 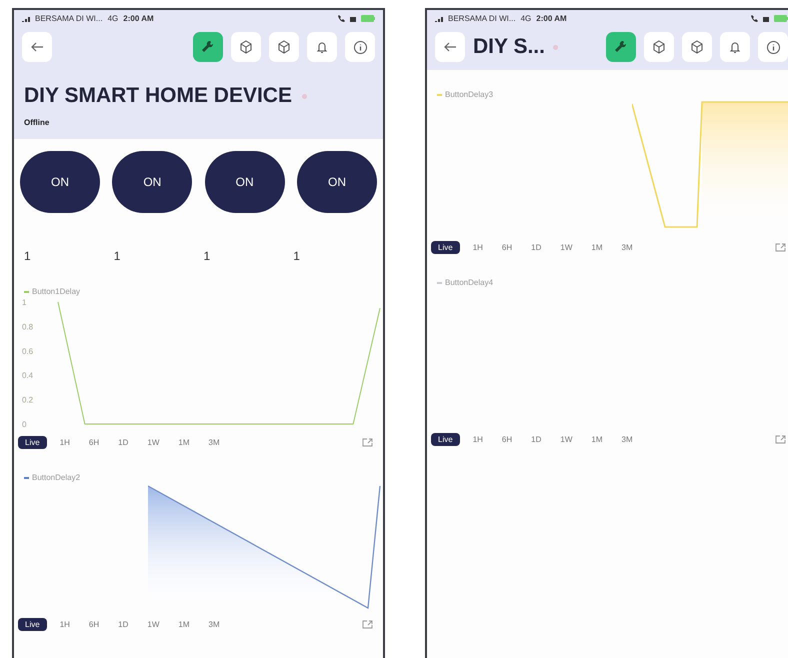 I want to click on legend-label: ButtonDelay2, so click(x=56, y=477).